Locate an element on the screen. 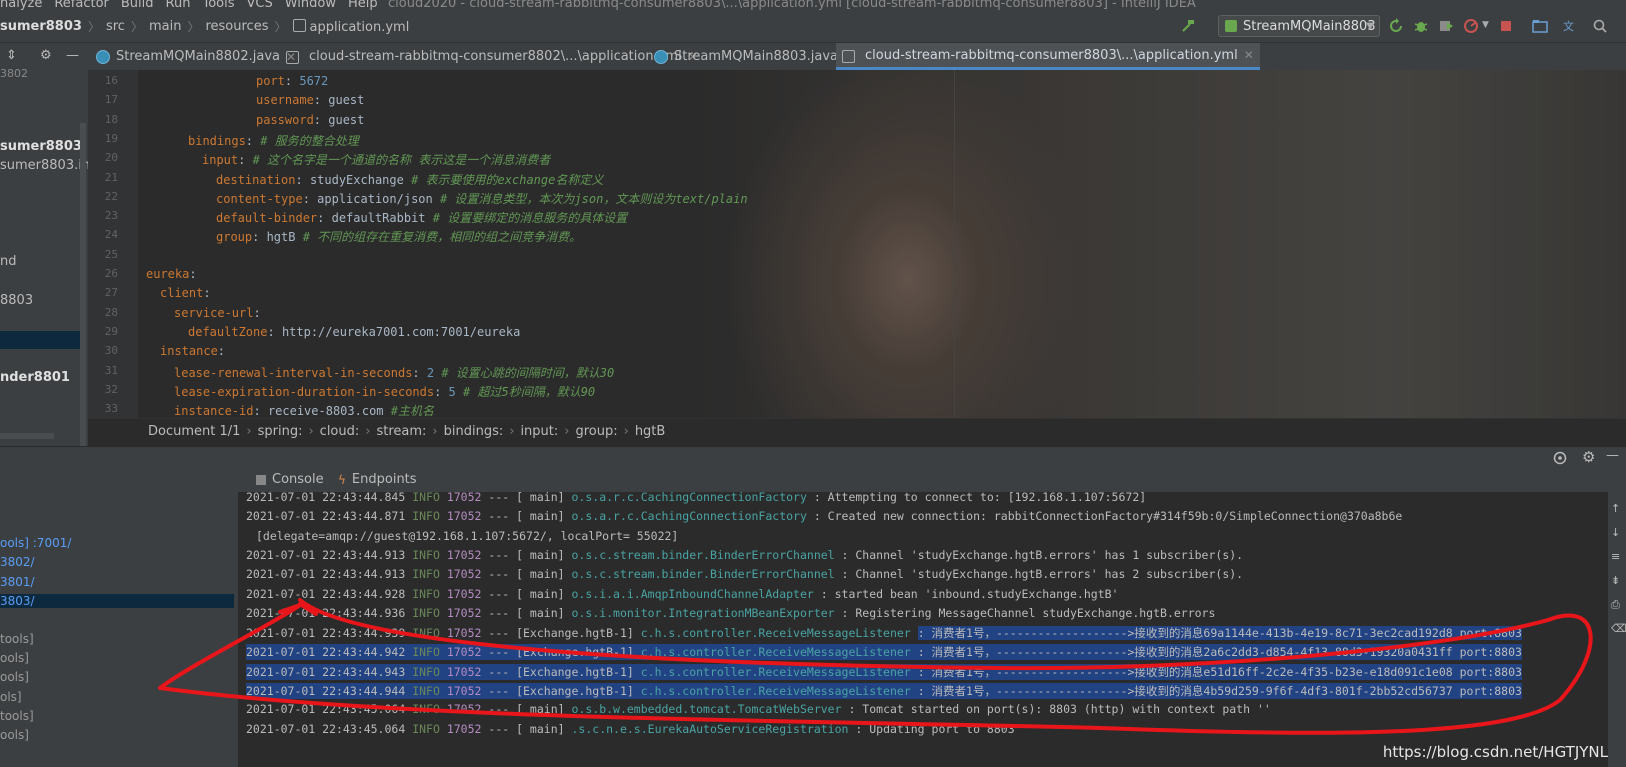 This screenshot has height=767, width=1626. yaml-comment: #主机名 is located at coordinates (412, 411).